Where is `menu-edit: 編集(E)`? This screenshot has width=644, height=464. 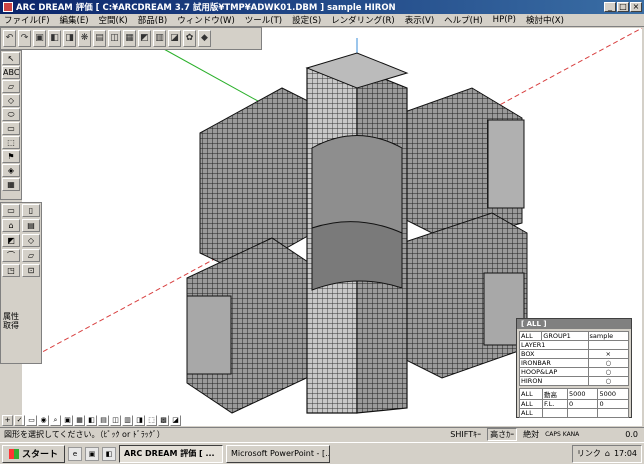 menu-edit: 編集(E) is located at coordinates (74, 20).